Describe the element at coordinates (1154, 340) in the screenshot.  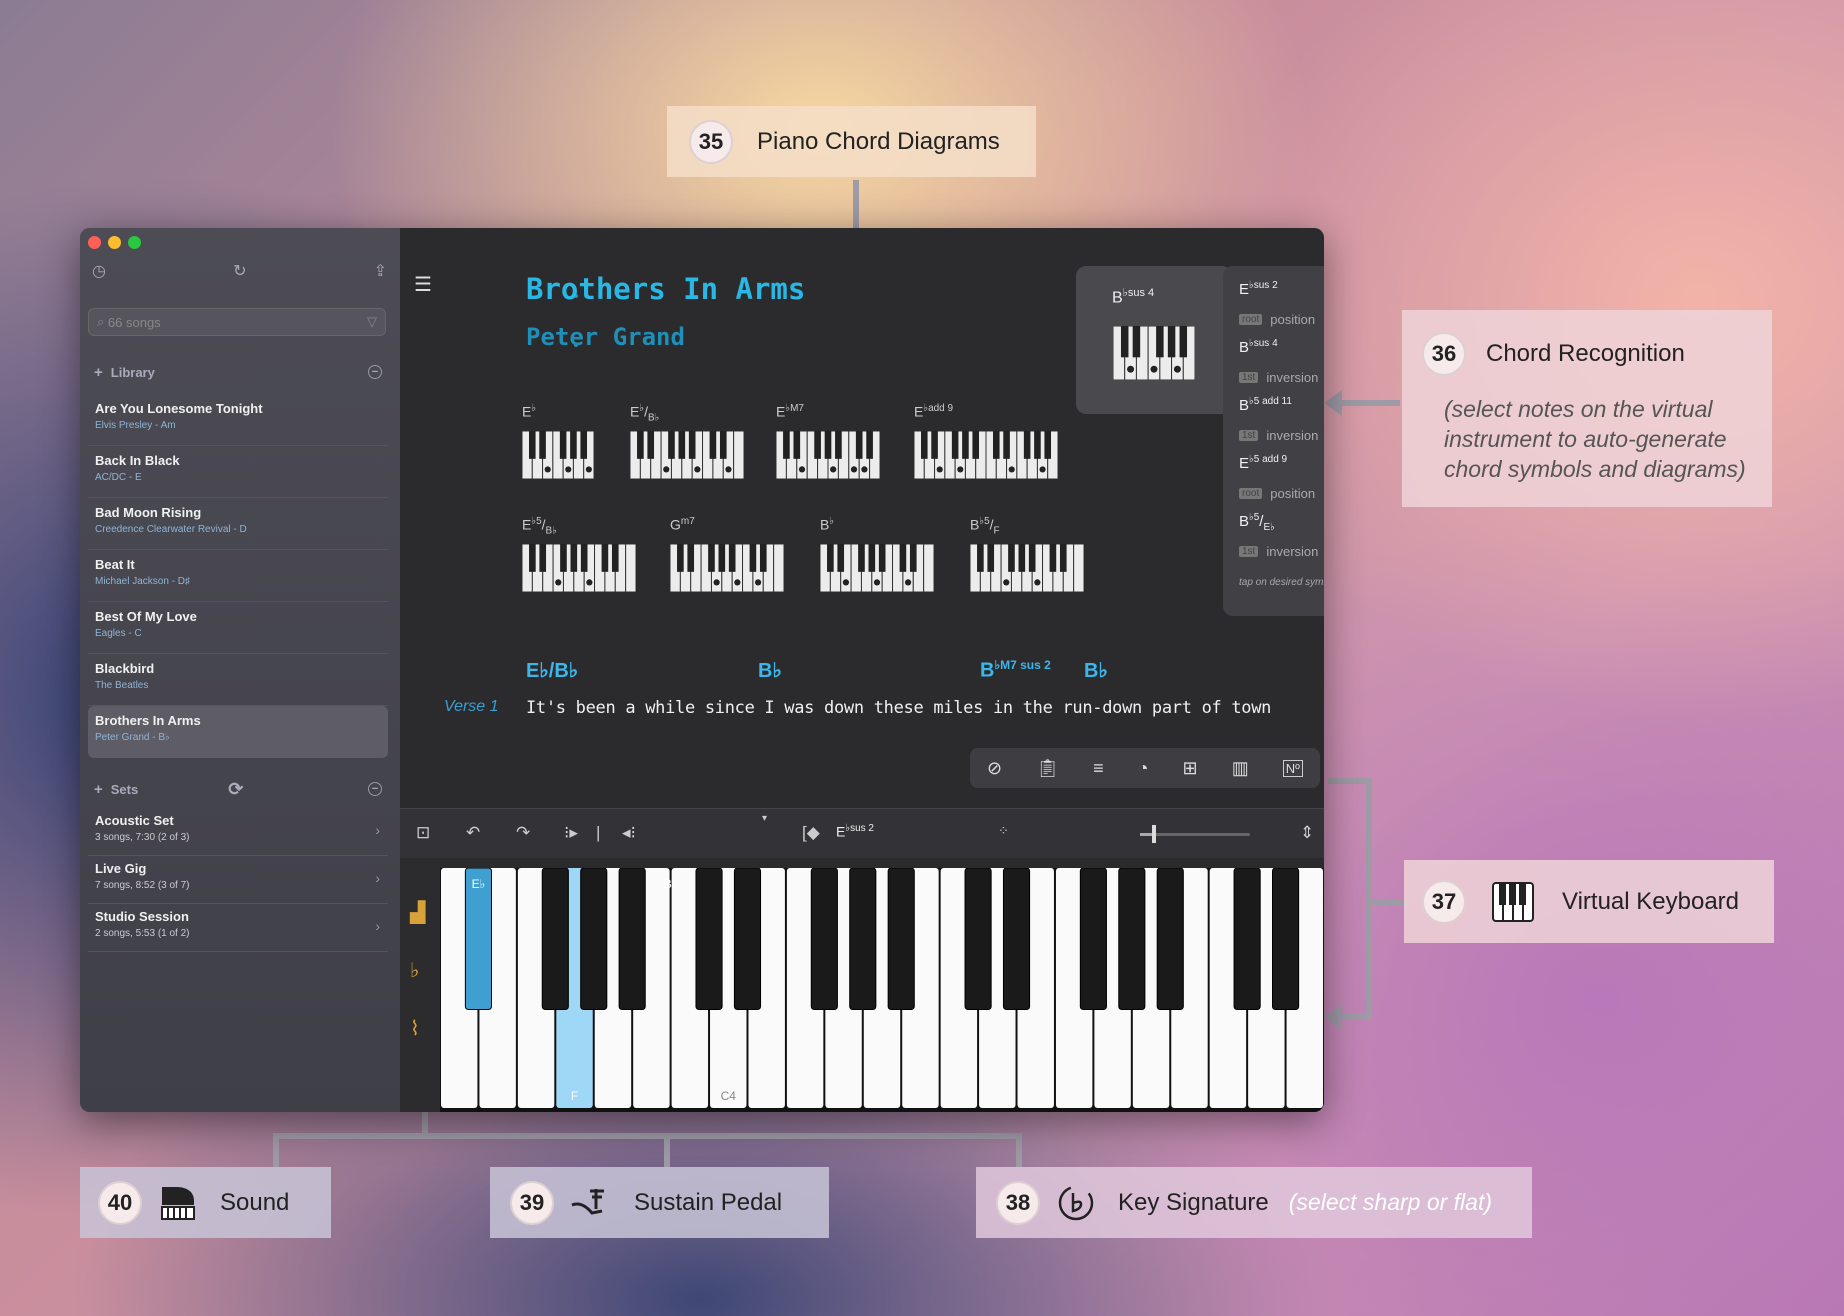
I see `chord-diagram-popover: B♭sus 4` at that location.